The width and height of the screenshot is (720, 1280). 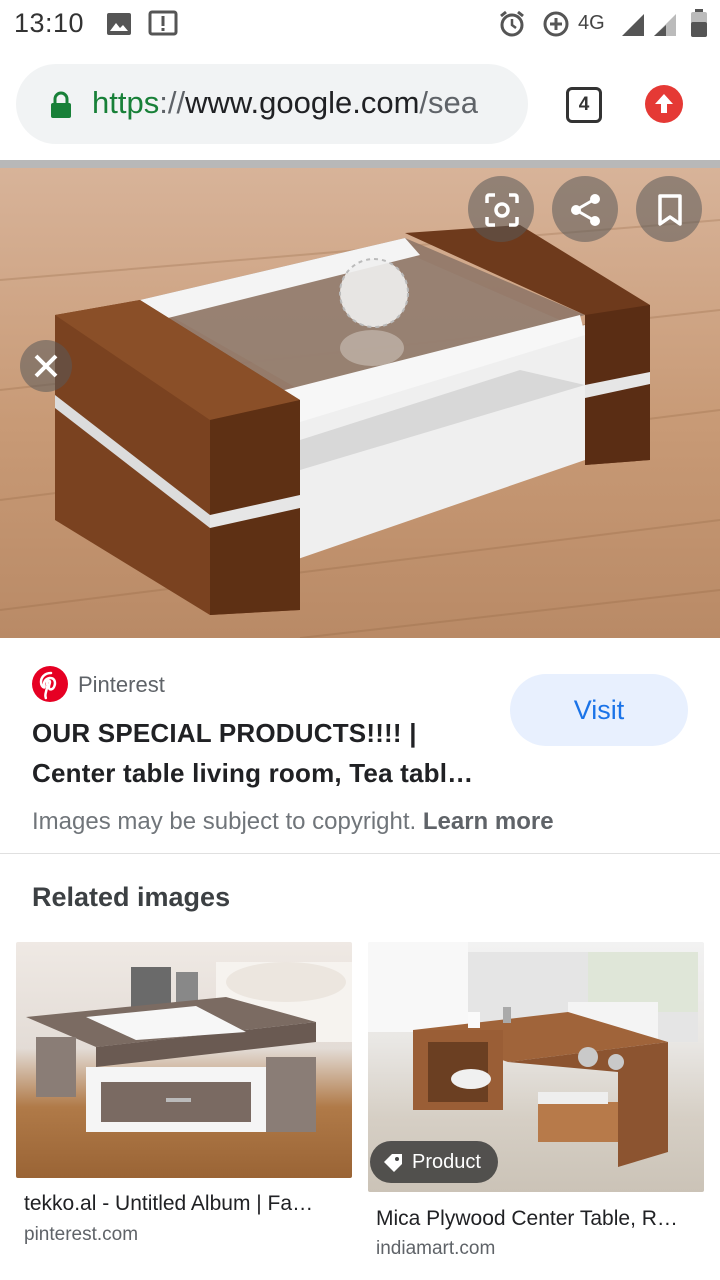 I want to click on source-name: Pinterest, so click(x=121, y=684).